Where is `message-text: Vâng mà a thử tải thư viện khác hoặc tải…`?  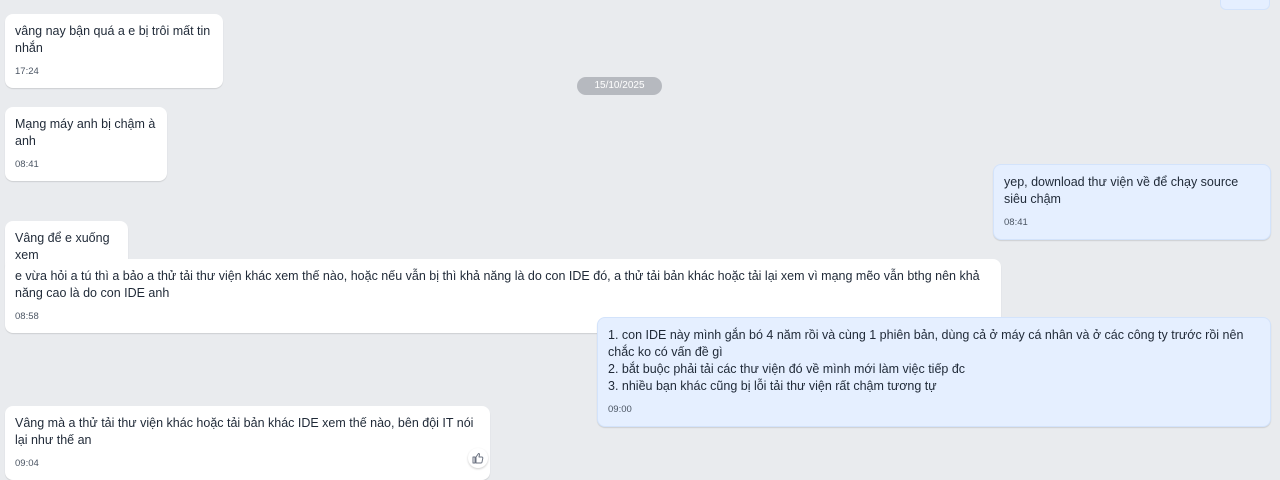 message-text: Vâng mà a thử tải thư viện khác hoặc tải… is located at coordinates (246, 431).